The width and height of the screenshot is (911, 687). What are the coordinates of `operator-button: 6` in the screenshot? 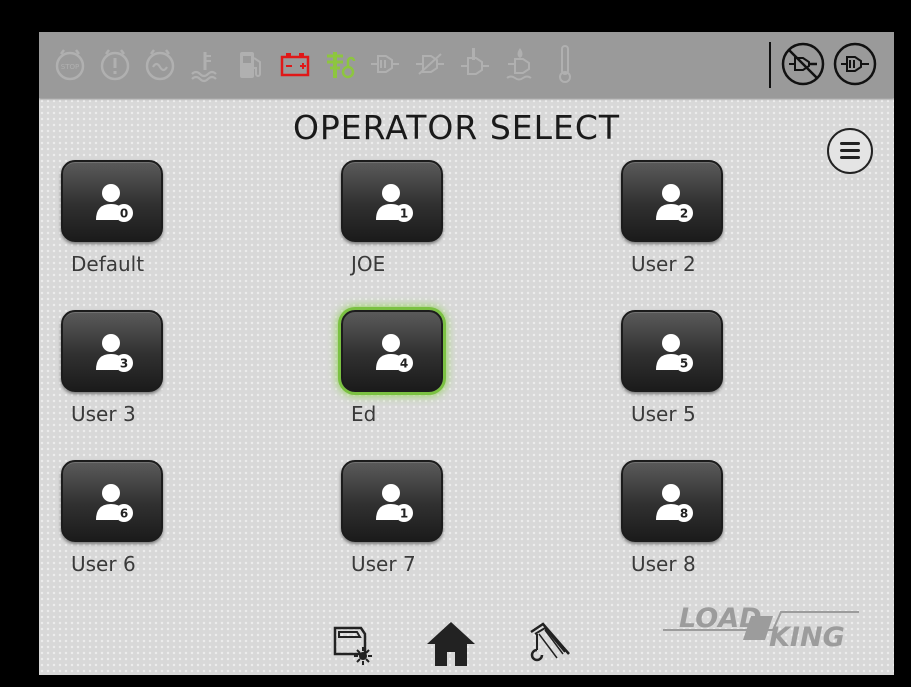 It's located at (112, 501).